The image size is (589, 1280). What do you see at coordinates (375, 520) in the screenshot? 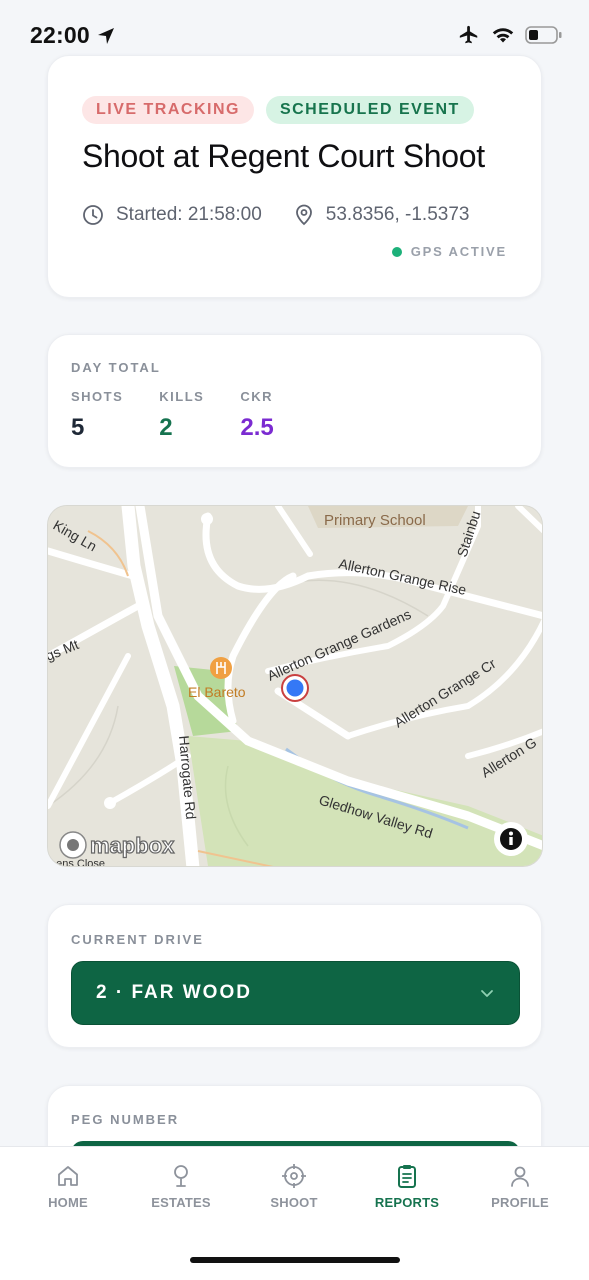
I see `map-label-primary-school: Primary School` at bounding box center [375, 520].